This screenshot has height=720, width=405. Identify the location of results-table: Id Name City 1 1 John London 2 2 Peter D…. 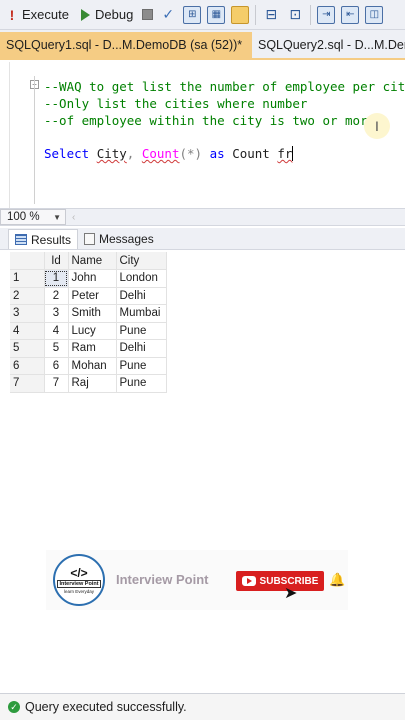
(88, 322).